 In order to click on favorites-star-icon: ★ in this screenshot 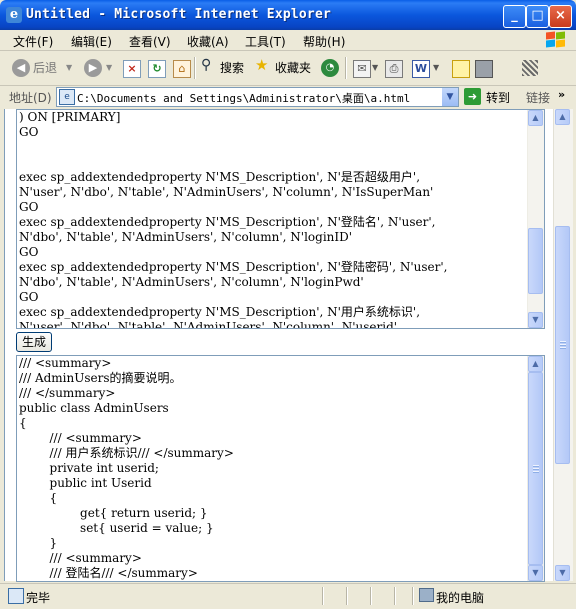, I will do `click(261, 65)`.